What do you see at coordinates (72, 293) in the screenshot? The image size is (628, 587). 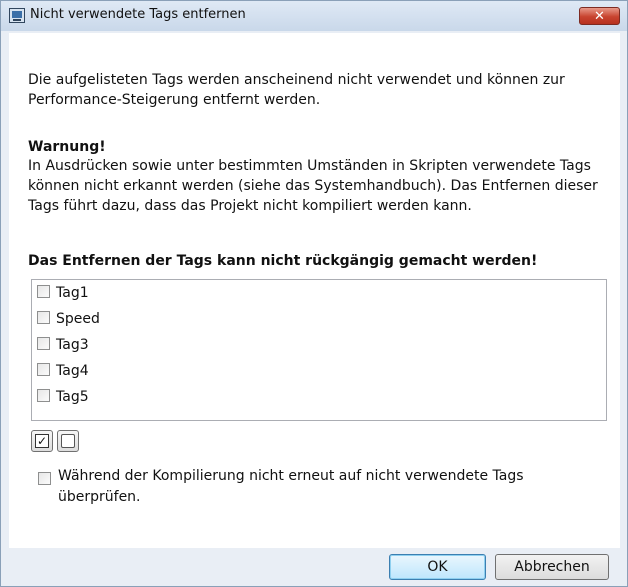 I see `tag-label: Tag1` at bounding box center [72, 293].